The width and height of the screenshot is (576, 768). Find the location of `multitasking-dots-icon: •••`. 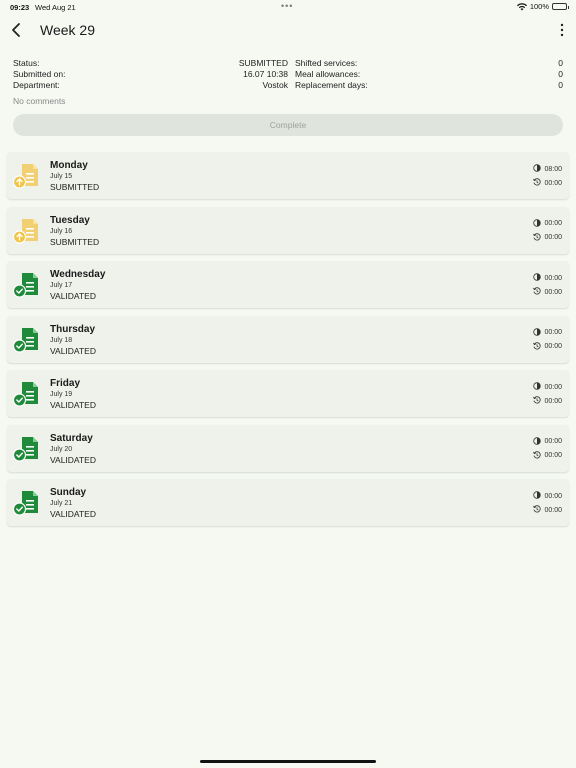

multitasking-dots-icon: ••• is located at coordinates (287, 6).